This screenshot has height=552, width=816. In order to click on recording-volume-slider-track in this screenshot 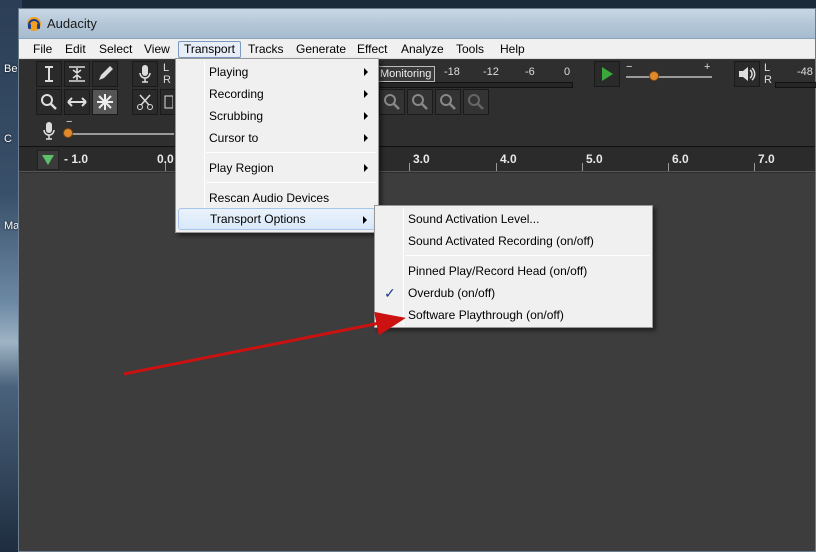, I will do `click(120, 134)`.